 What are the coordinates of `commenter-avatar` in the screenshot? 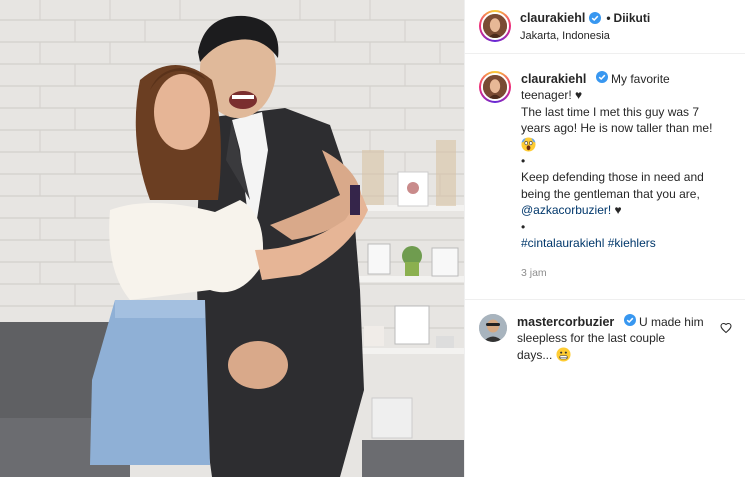 It's located at (493, 327).